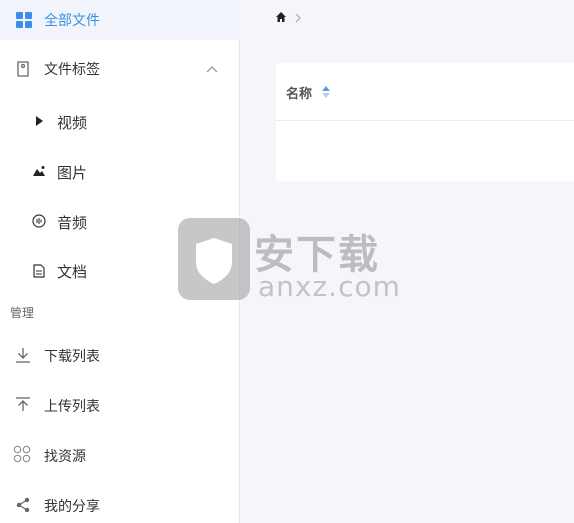 The width and height of the screenshot is (574, 523). What do you see at coordinates (24, 20) in the screenshot?
I see `grid-icon` at bounding box center [24, 20].